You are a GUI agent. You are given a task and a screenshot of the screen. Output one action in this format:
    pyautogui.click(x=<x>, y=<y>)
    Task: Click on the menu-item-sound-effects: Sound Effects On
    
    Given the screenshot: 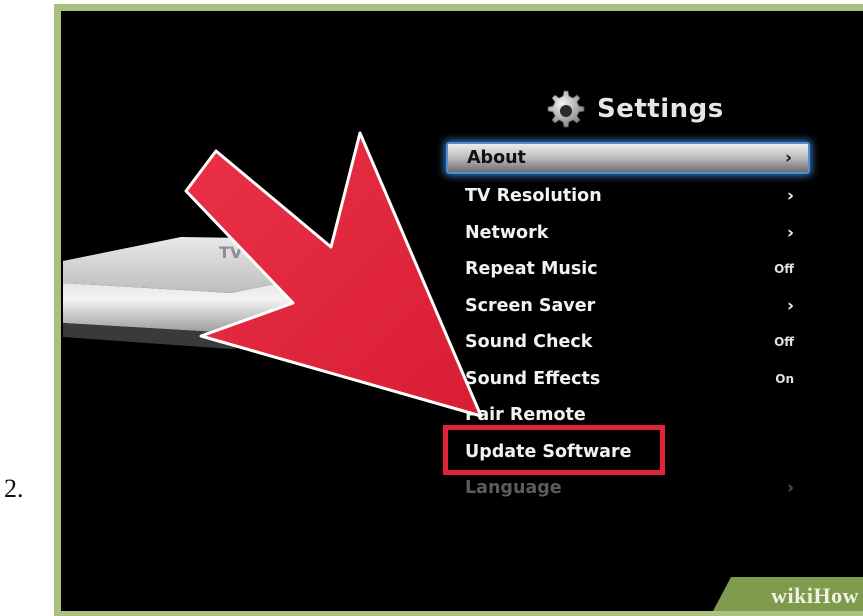 What is the action you would take?
    pyautogui.click(x=628, y=379)
    